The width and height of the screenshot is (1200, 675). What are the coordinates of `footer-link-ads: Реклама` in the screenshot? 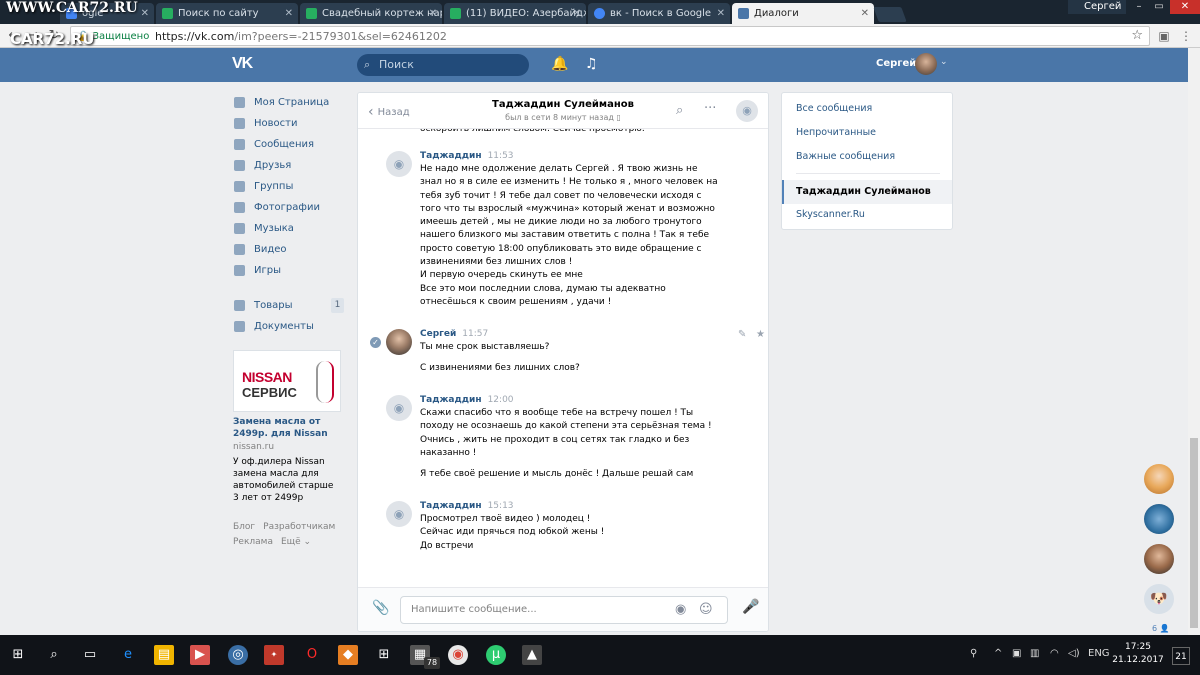 It's located at (253, 542).